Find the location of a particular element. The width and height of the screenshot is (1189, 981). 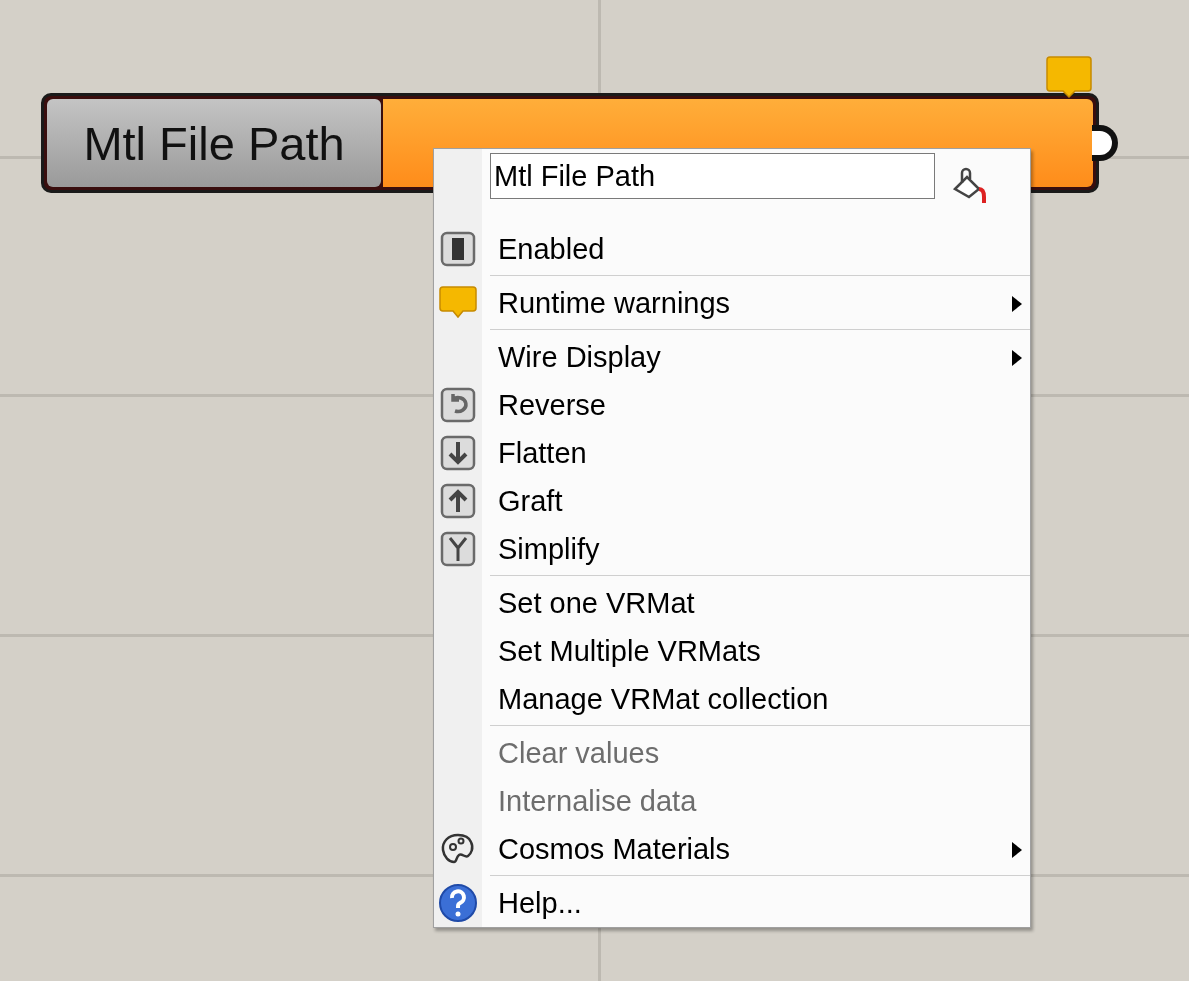

menu-item: Set Multiple VRMats is located at coordinates (732, 651).